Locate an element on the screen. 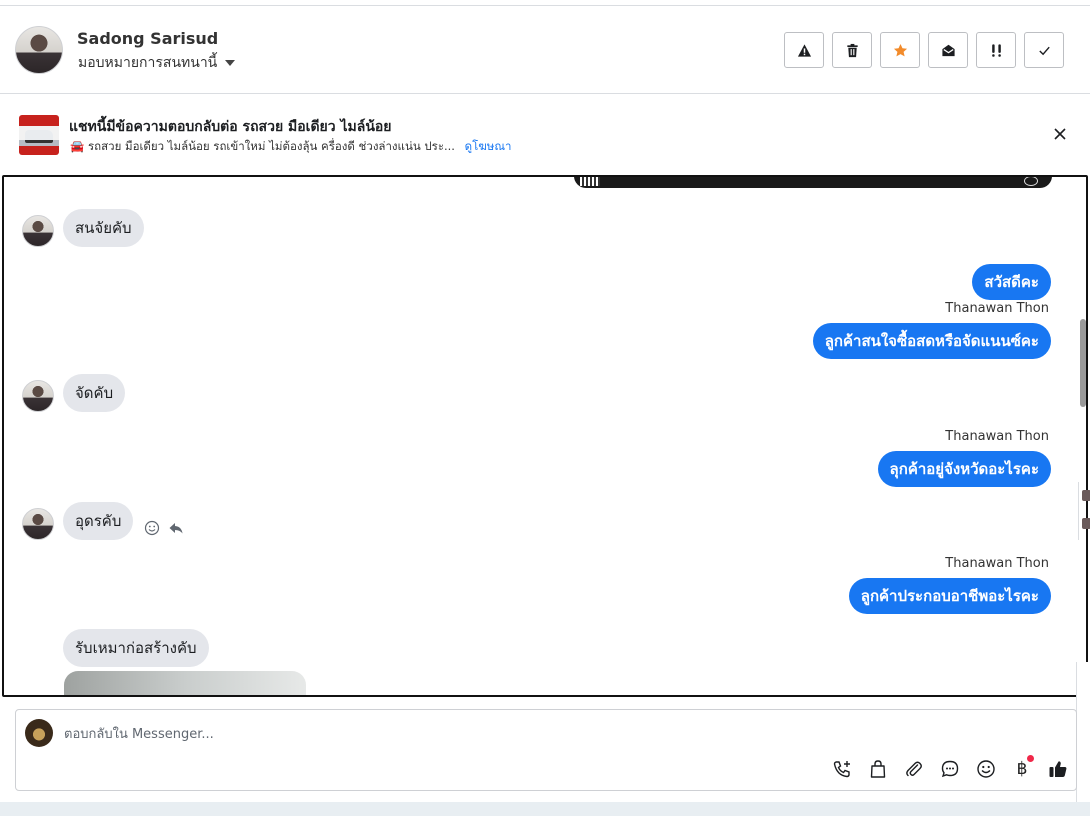  envelope-open-icon is located at coordinates (948, 50).